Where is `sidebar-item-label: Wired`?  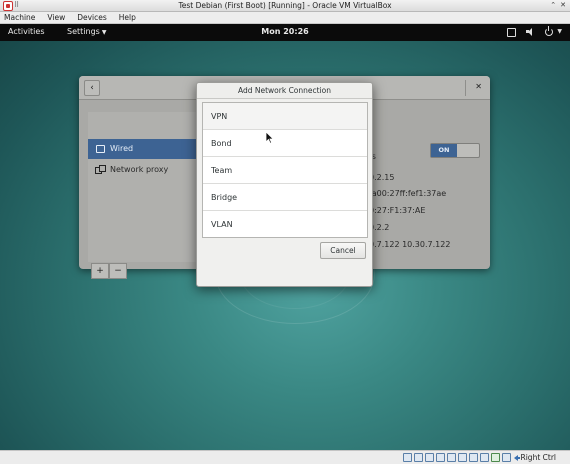 sidebar-item-label: Wired is located at coordinates (122, 148).